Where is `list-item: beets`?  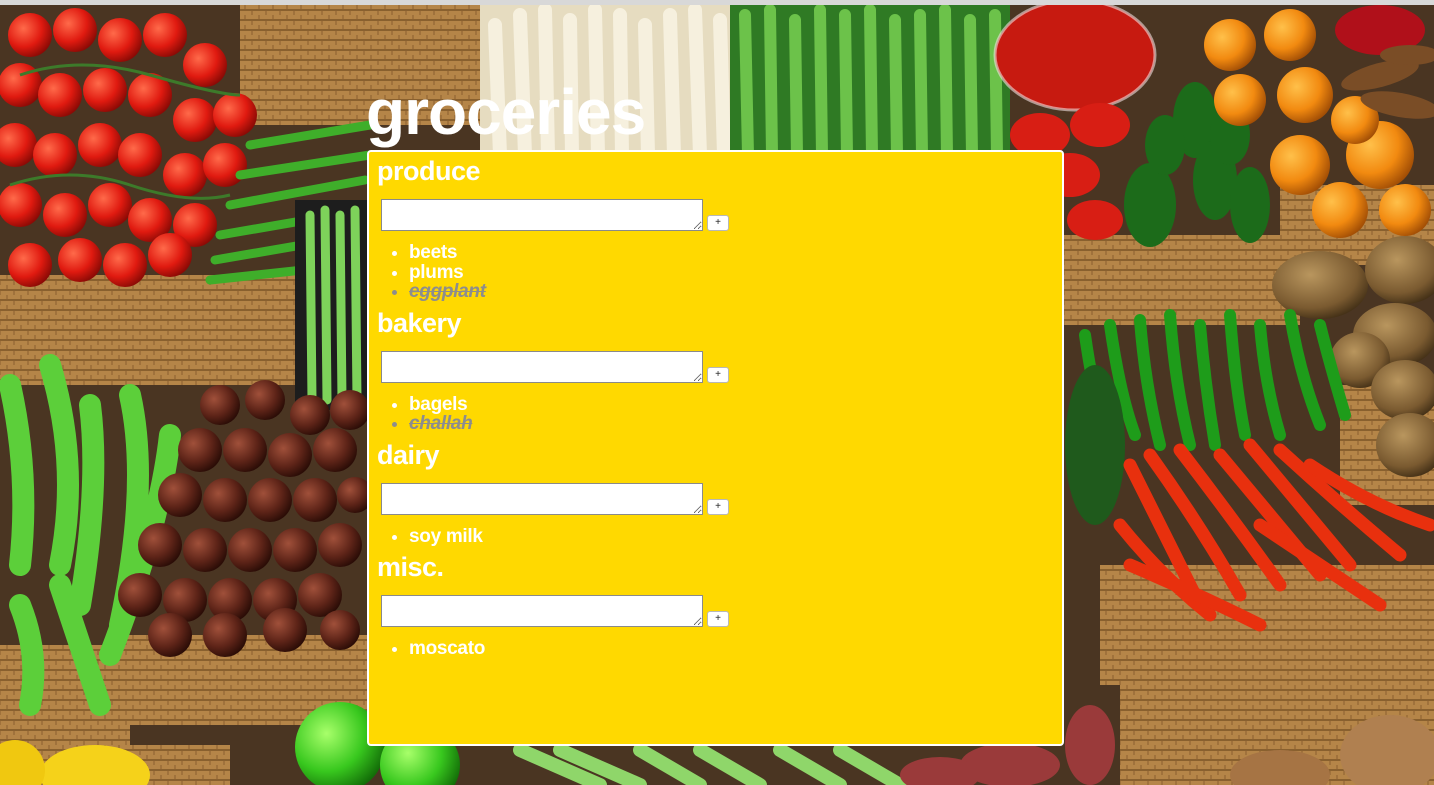 list-item: beets is located at coordinates (731, 253).